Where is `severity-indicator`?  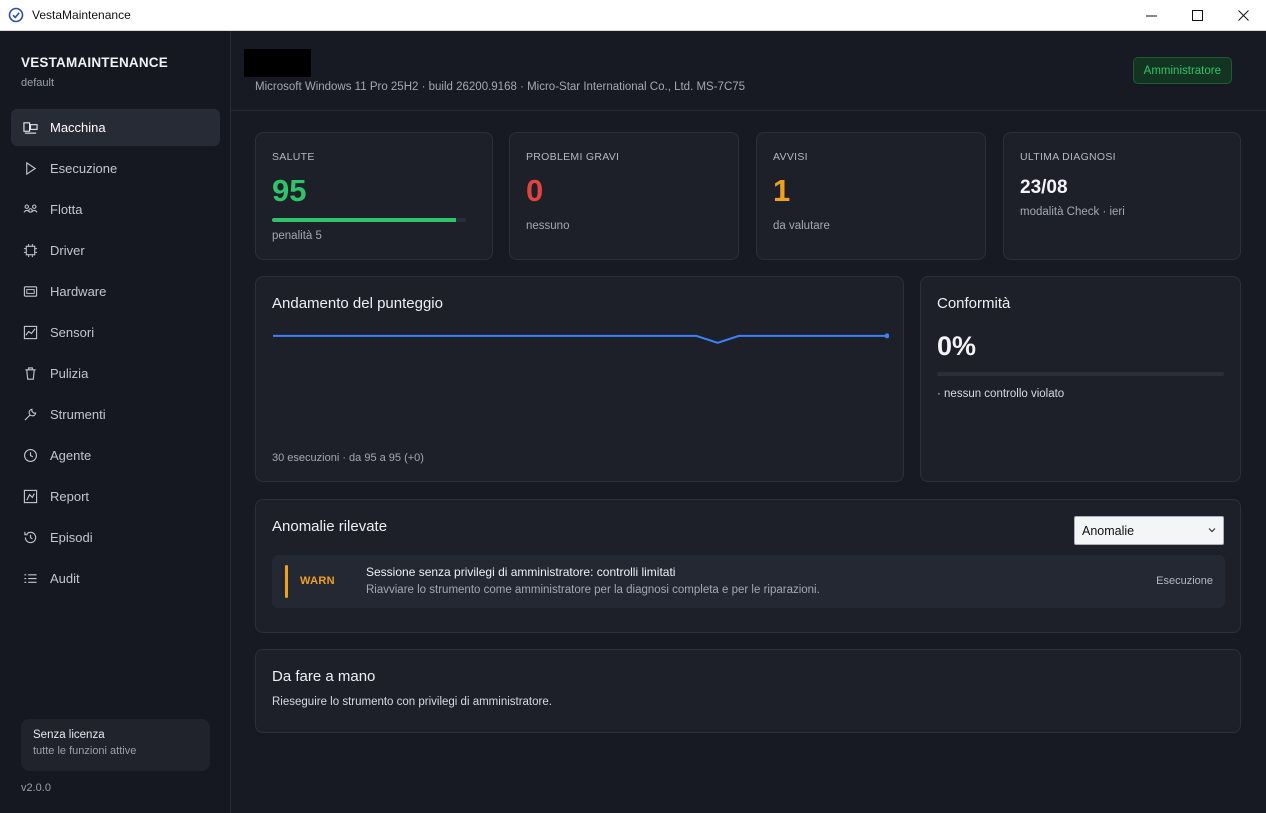 severity-indicator is located at coordinates (286, 581).